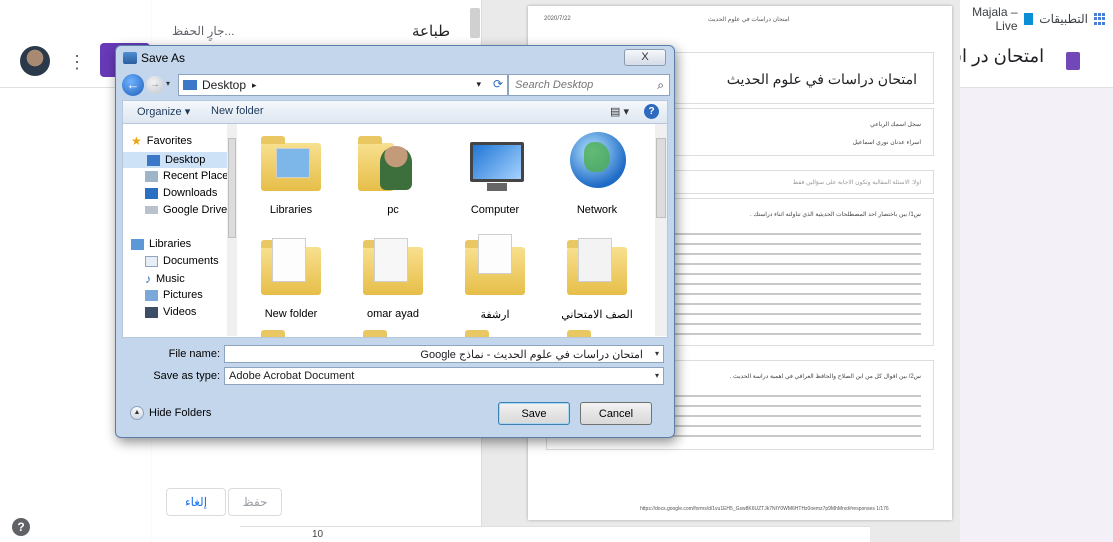 The height and width of the screenshot is (542, 1113). What do you see at coordinates (181, 244) in the screenshot?
I see `nav-libraries: Libraries` at bounding box center [181, 244].